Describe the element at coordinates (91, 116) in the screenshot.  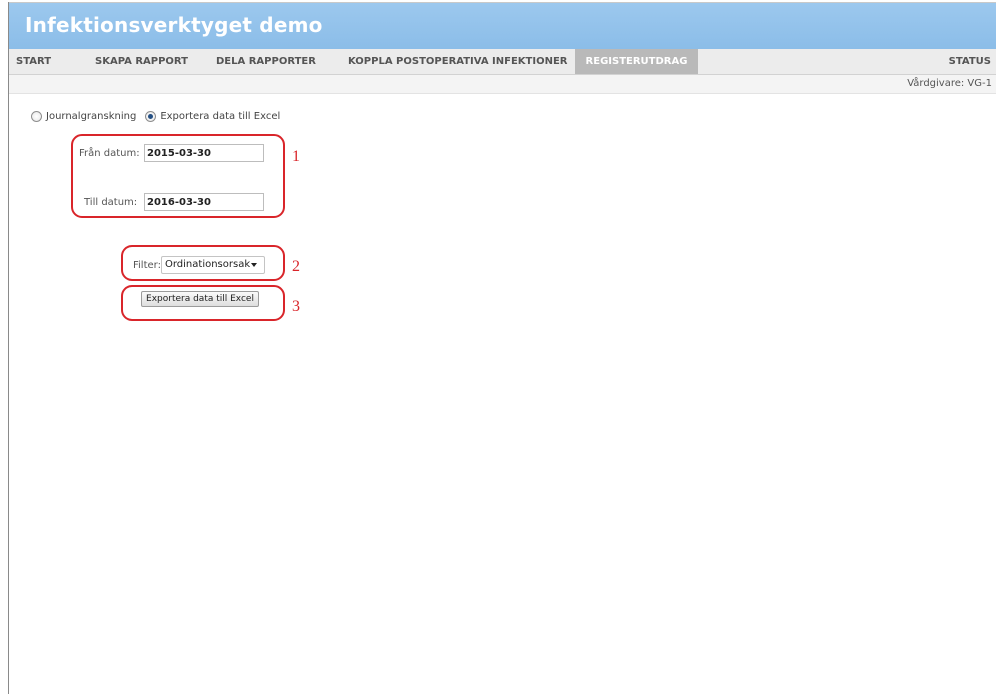
I see `radio-journalgranskning-label: Journalgranskning` at that location.